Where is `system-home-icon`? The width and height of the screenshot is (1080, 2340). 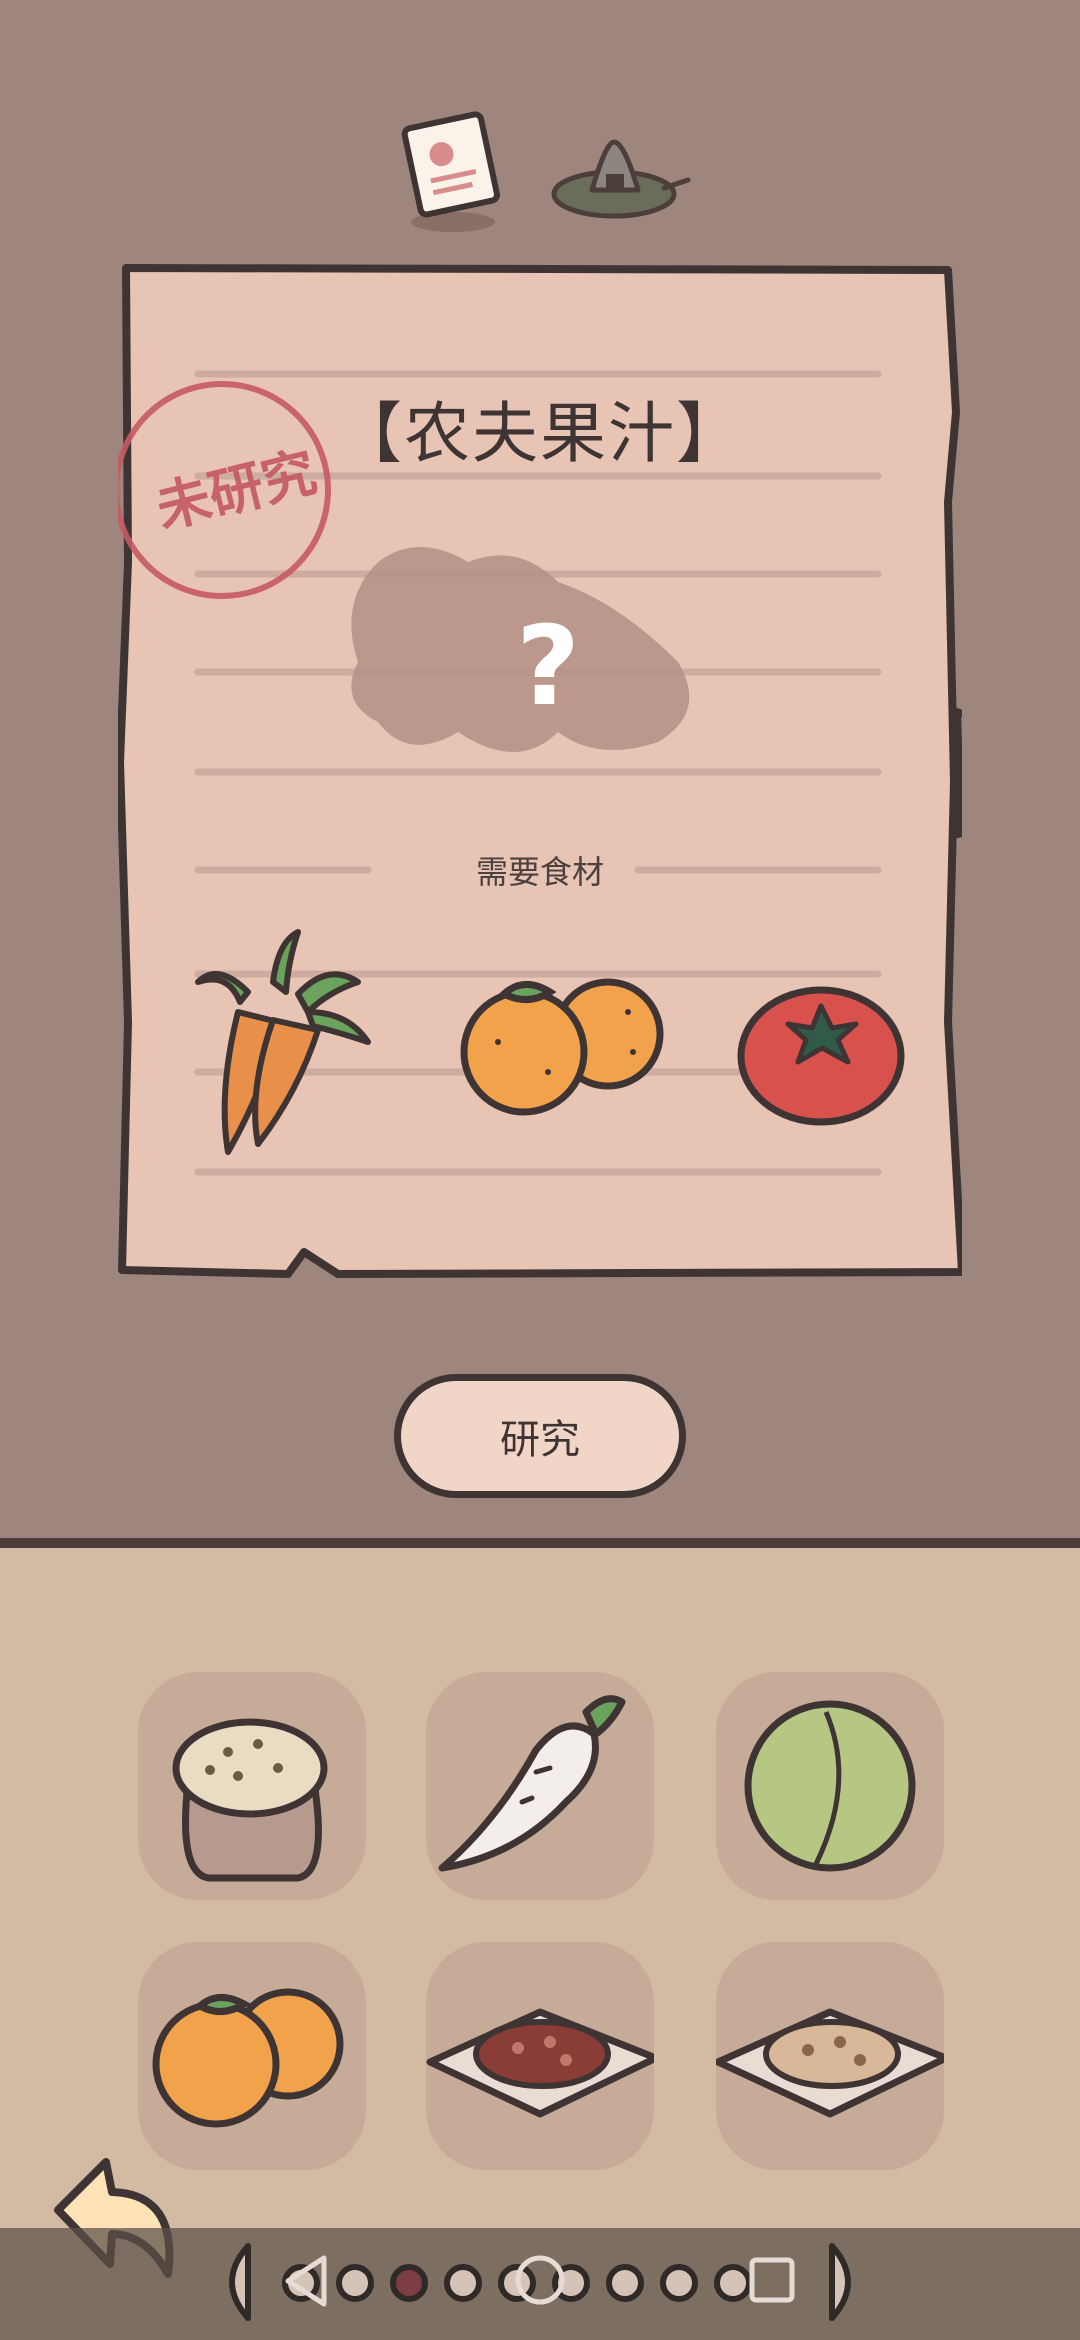 system-home-icon is located at coordinates (540, 2282).